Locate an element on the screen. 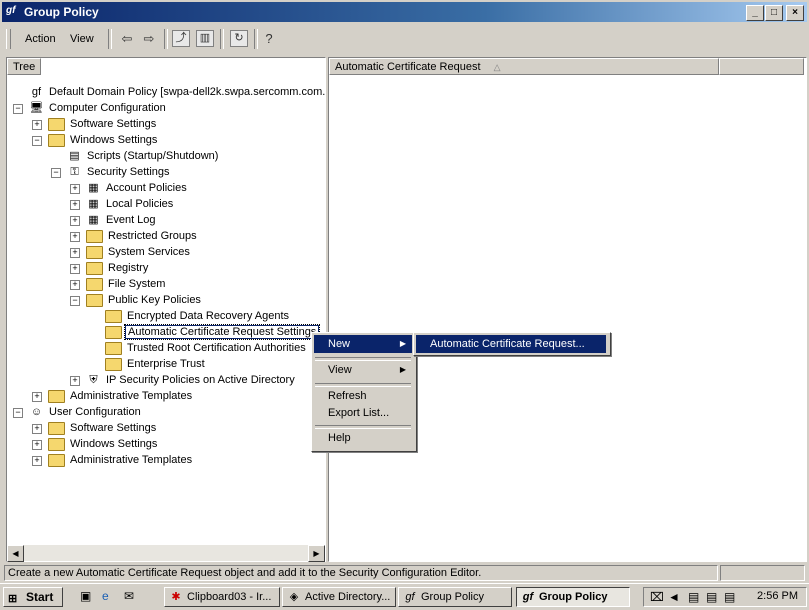 This screenshot has height=610, width=809. tree-node-automatic-certificate-request-settings: Automatic Certificate Request Settings is located at coordinates (213, 332).